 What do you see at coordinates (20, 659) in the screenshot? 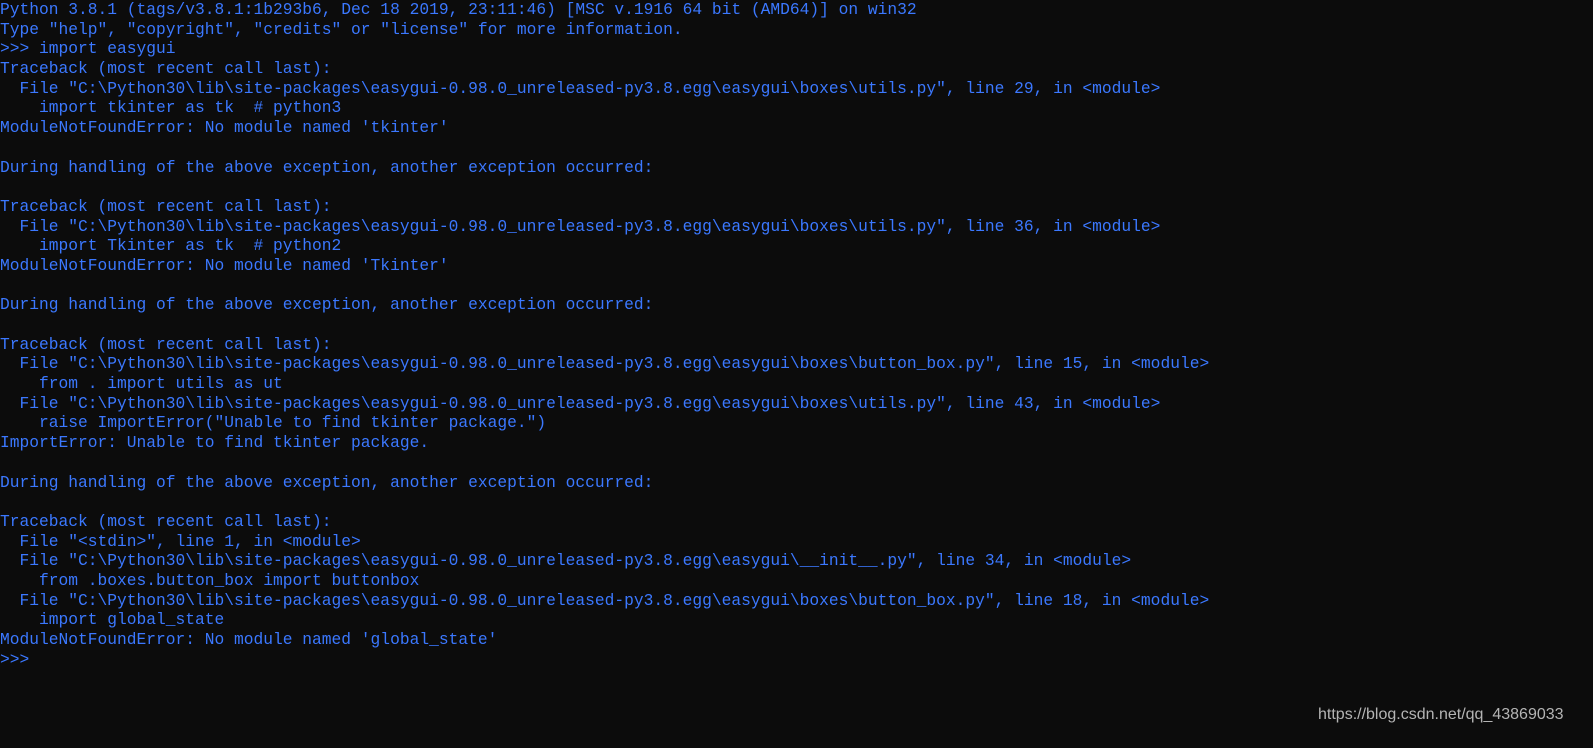
I see `console-prompt: >>>` at bounding box center [20, 659].